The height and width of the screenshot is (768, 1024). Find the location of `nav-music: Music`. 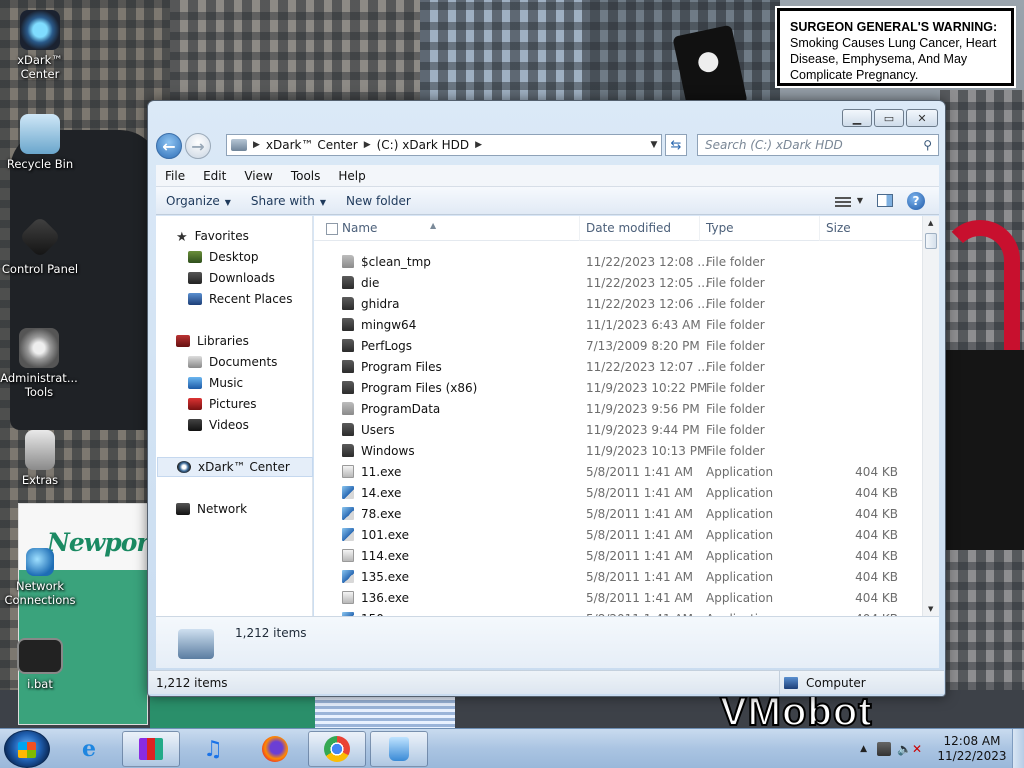

nav-music: Music is located at coordinates (215, 383).